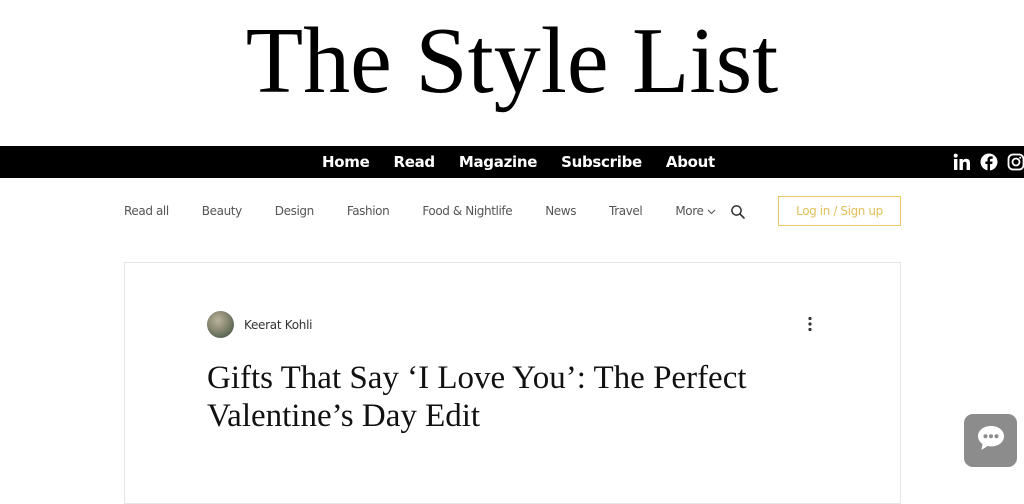  I want to click on site-title: The Style List, so click(512, 61).